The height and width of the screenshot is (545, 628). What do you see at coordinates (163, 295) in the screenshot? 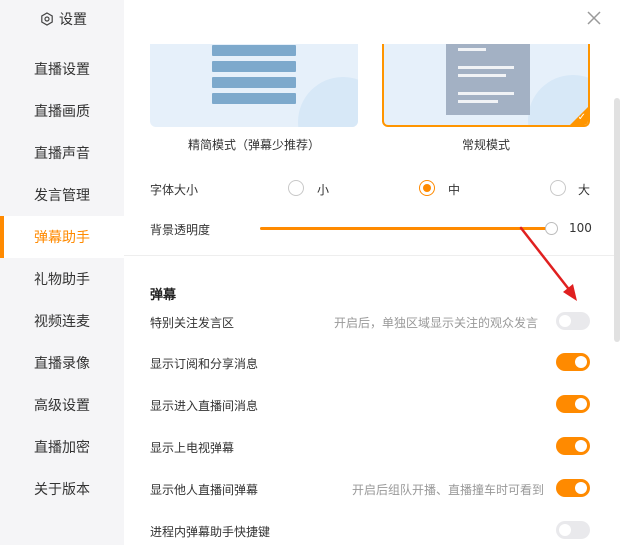
I see `danmaku-section-title: 弹幕` at bounding box center [163, 295].